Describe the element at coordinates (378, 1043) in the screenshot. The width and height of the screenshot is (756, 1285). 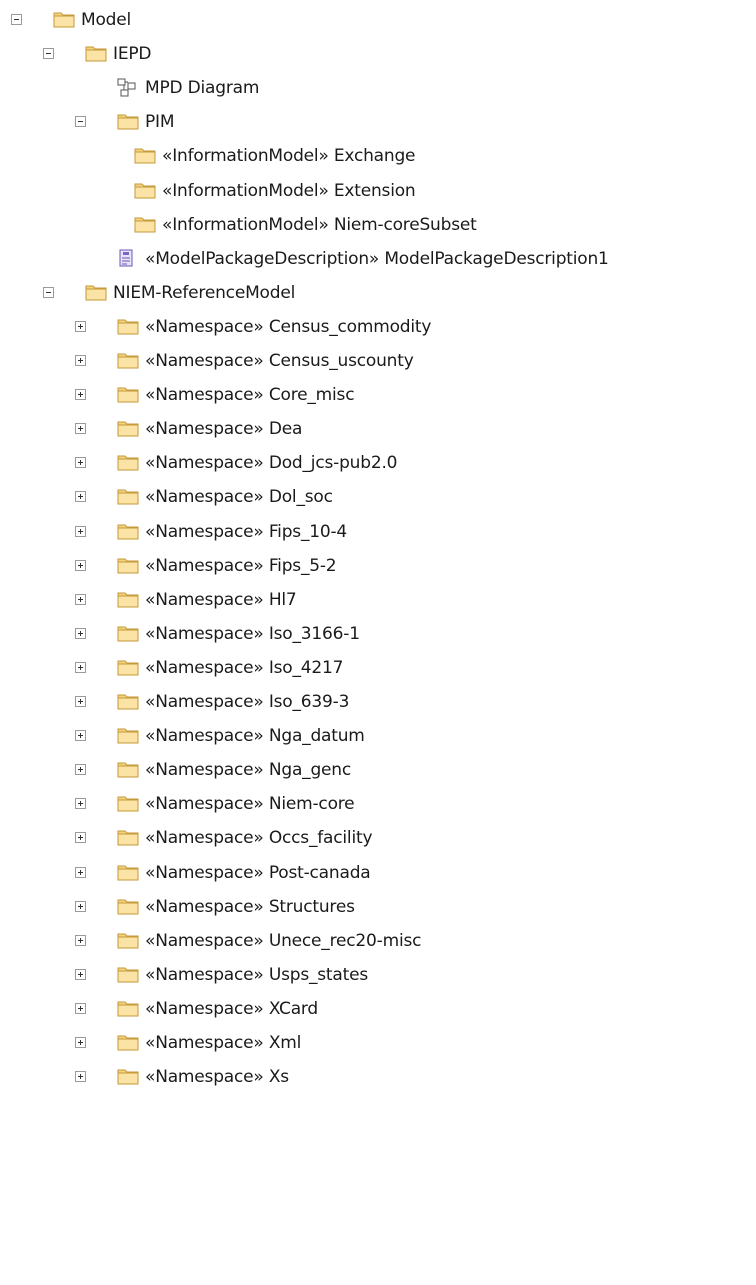
I see `tree-node-namespace-xml: «Namespace» Xml` at that location.